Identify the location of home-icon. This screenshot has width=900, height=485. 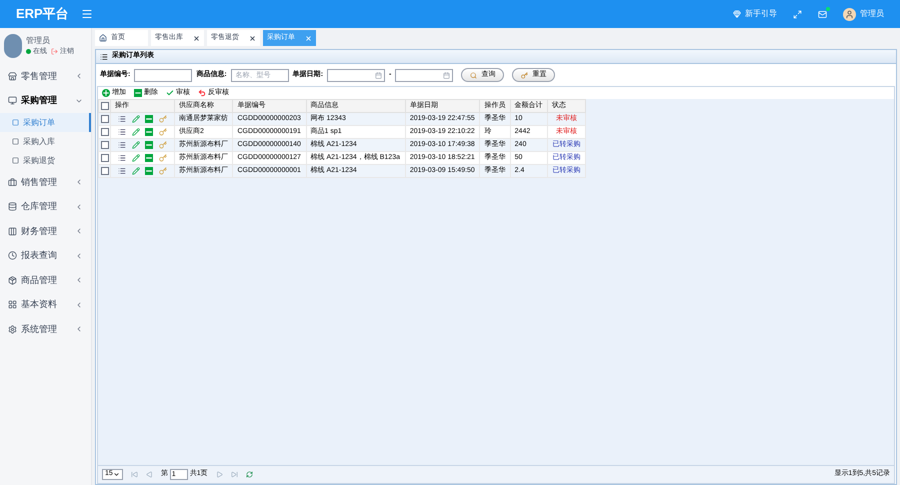
(103, 38).